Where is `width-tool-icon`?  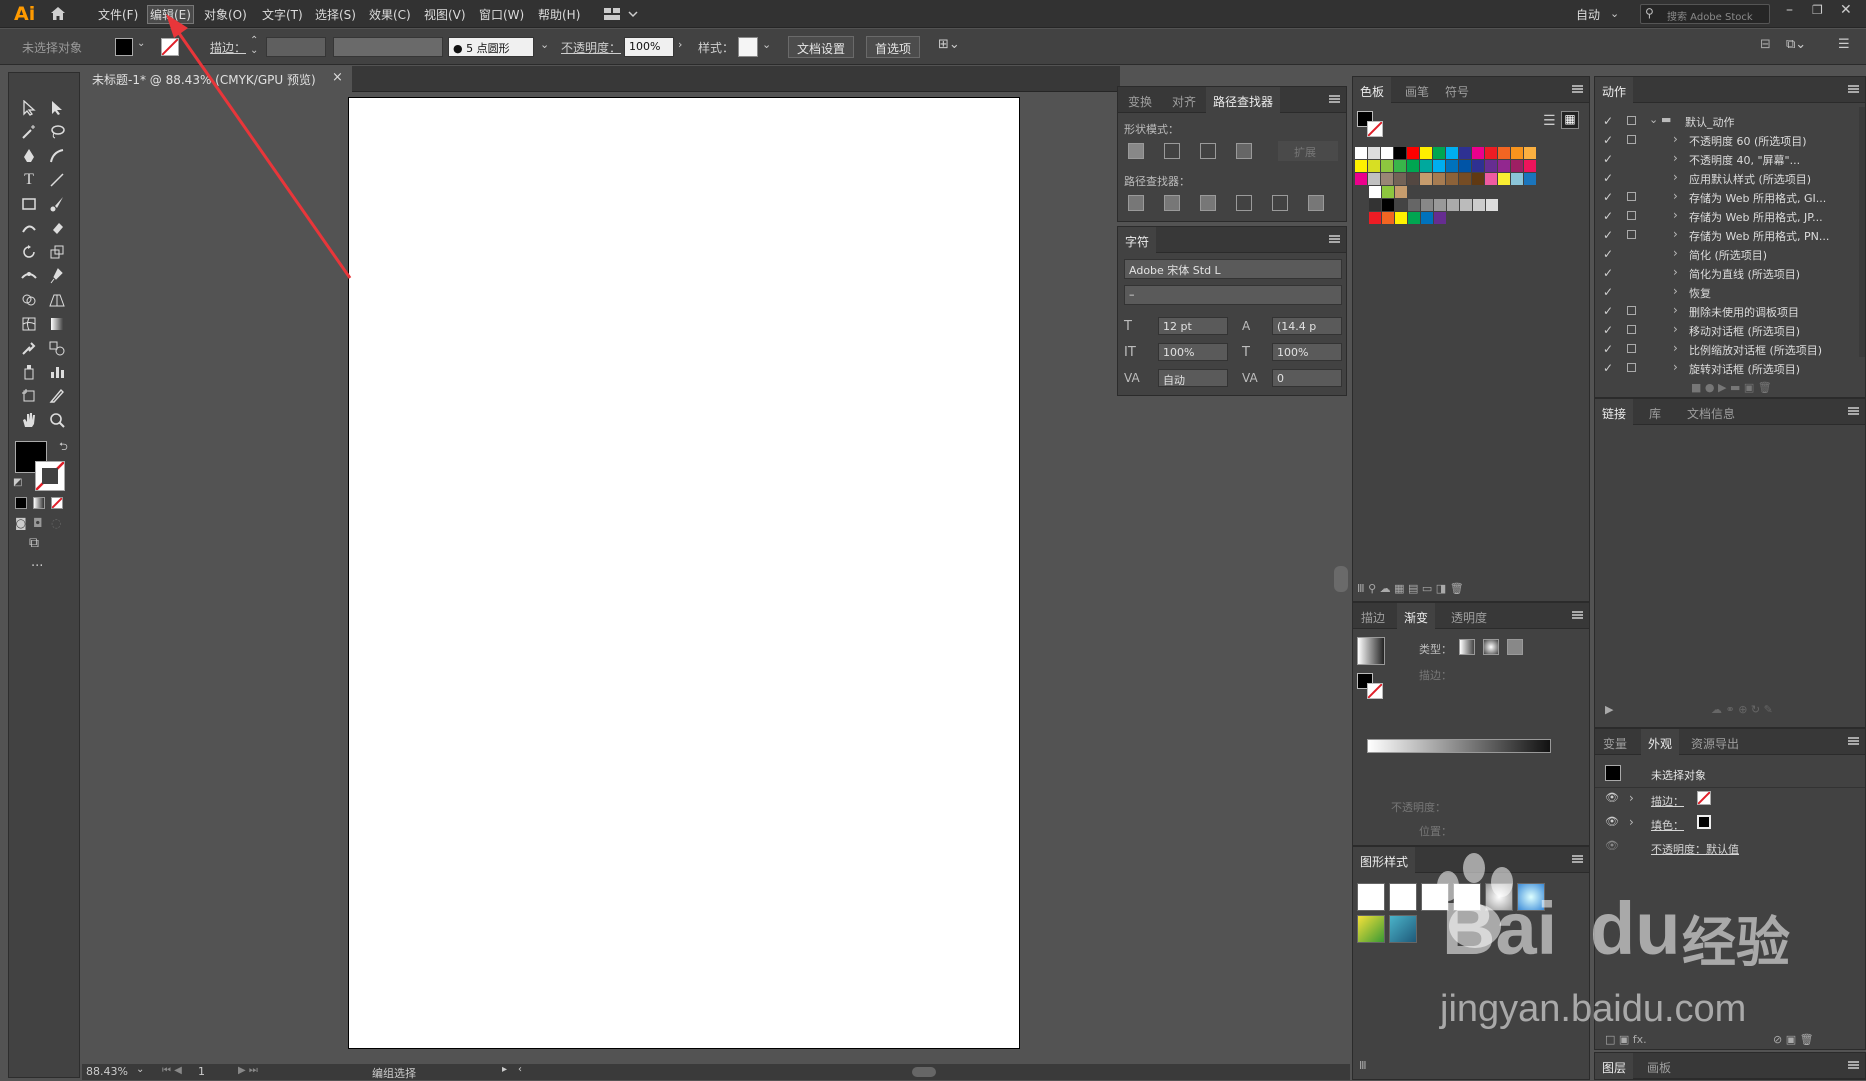 width-tool-icon is located at coordinates (29, 276).